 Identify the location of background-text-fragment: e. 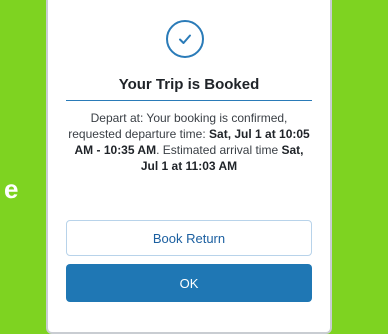
(11, 189).